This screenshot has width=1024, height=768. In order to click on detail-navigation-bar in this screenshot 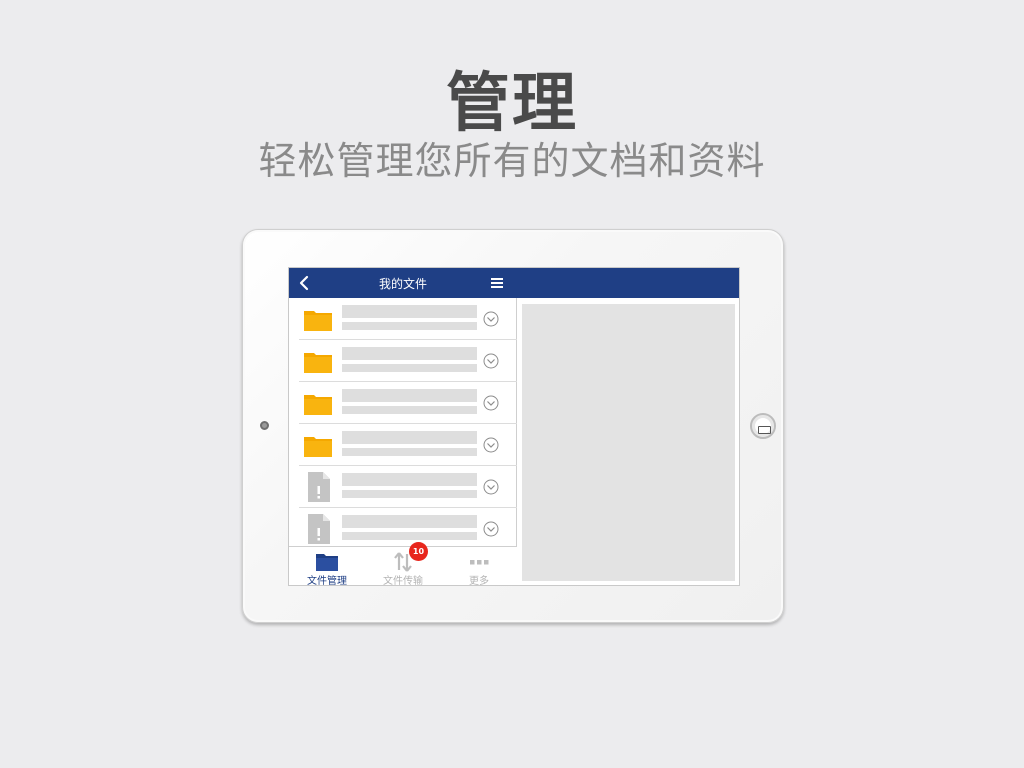, I will do `click(628, 283)`.